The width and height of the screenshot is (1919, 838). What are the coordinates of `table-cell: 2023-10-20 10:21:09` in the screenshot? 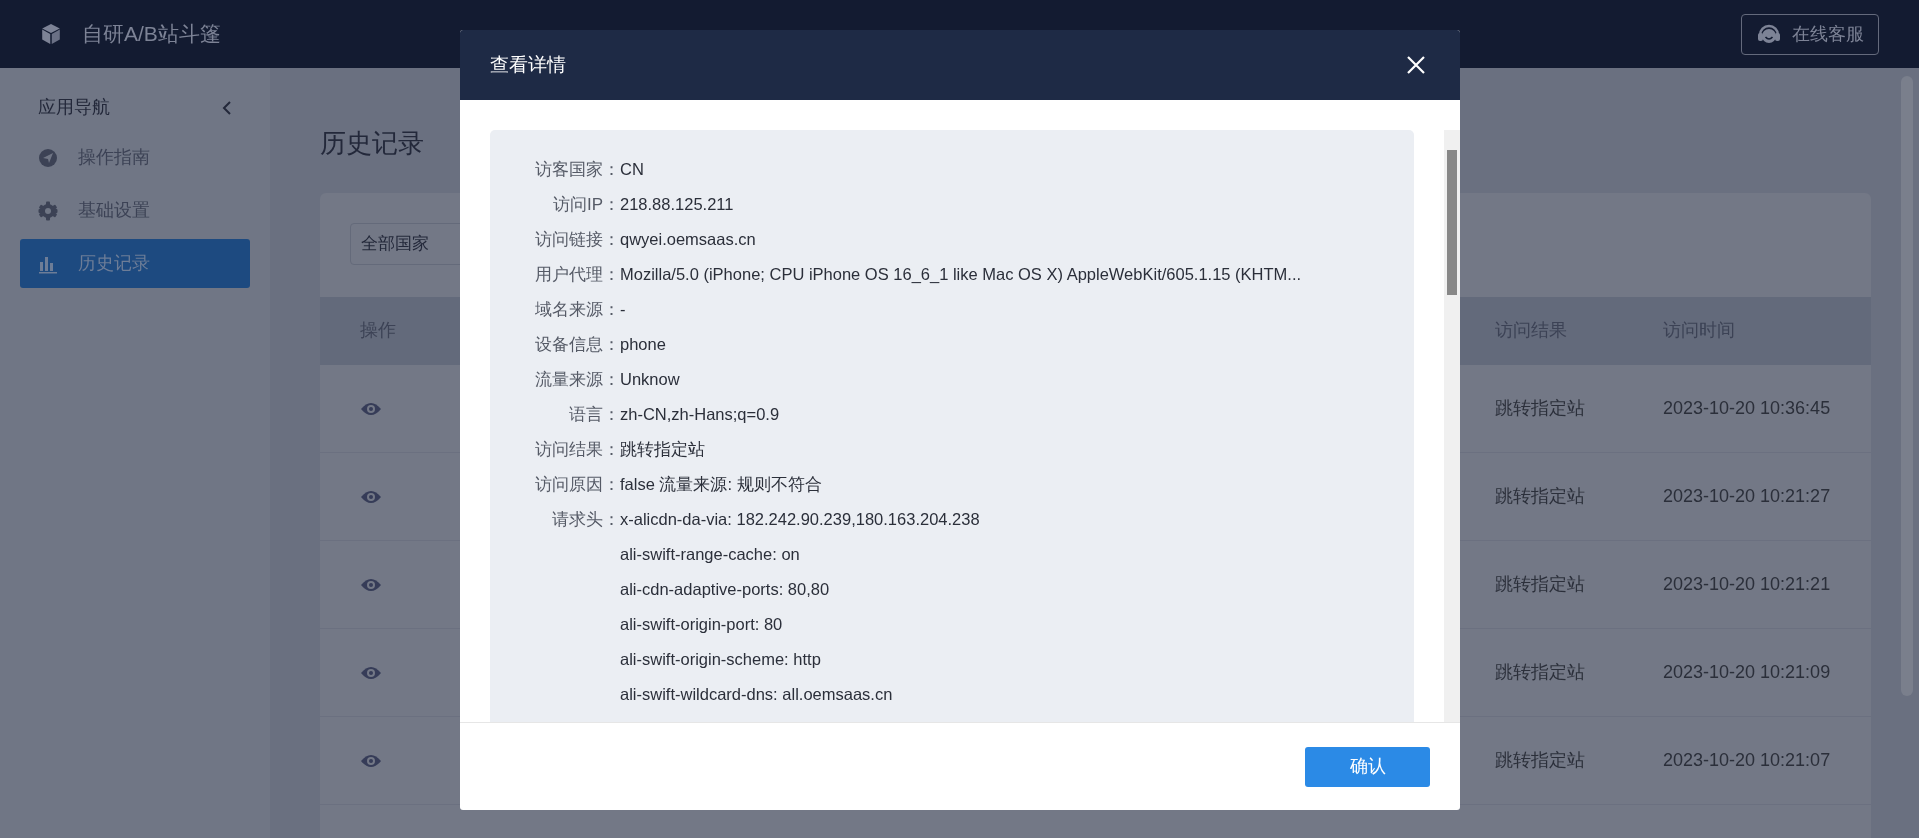 It's located at (1747, 671).